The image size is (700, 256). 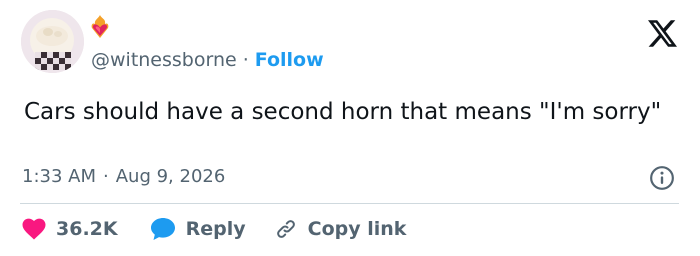 I want to click on avatar-image, so click(x=52, y=41).